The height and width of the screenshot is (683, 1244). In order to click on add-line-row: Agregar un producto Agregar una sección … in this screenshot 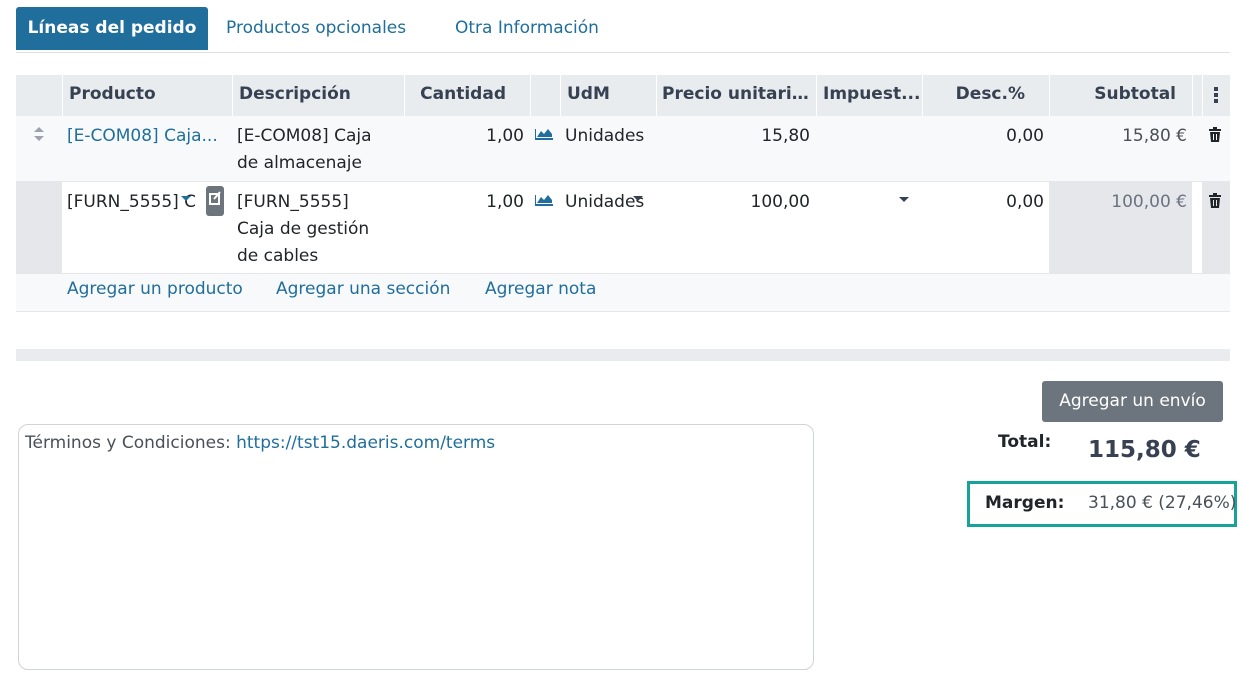, I will do `click(623, 293)`.